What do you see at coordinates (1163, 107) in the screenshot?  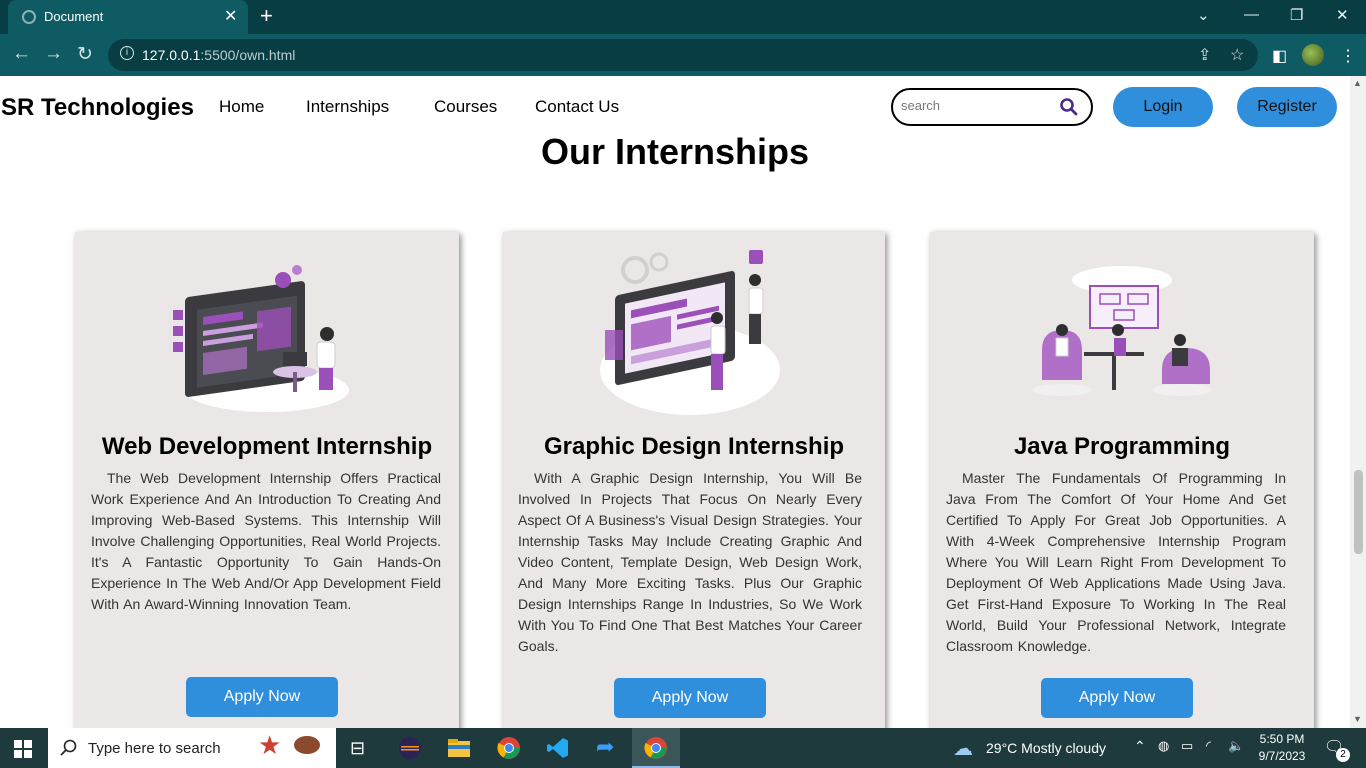 I see `login-button: Login` at bounding box center [1163, 107].